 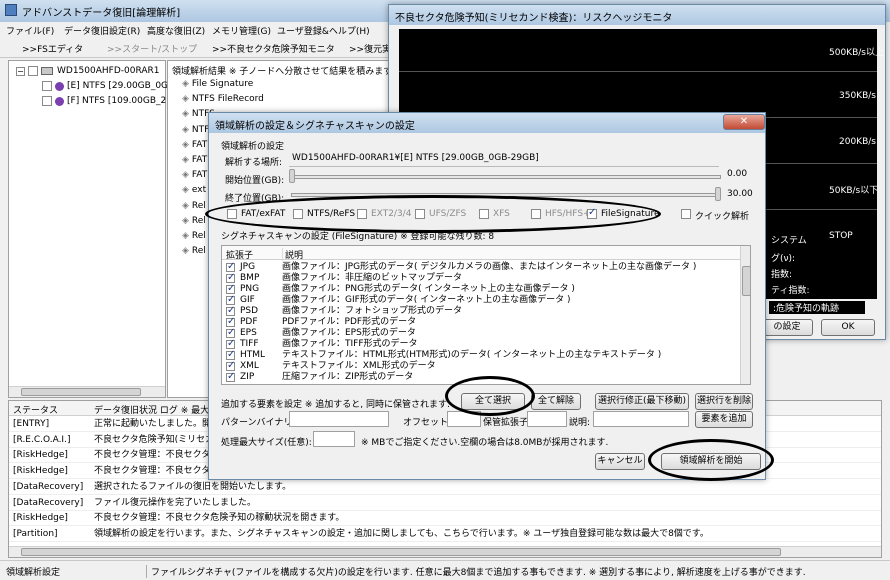 I want to click on add-element-button: 要素を追加, so click(x=724, y=419).